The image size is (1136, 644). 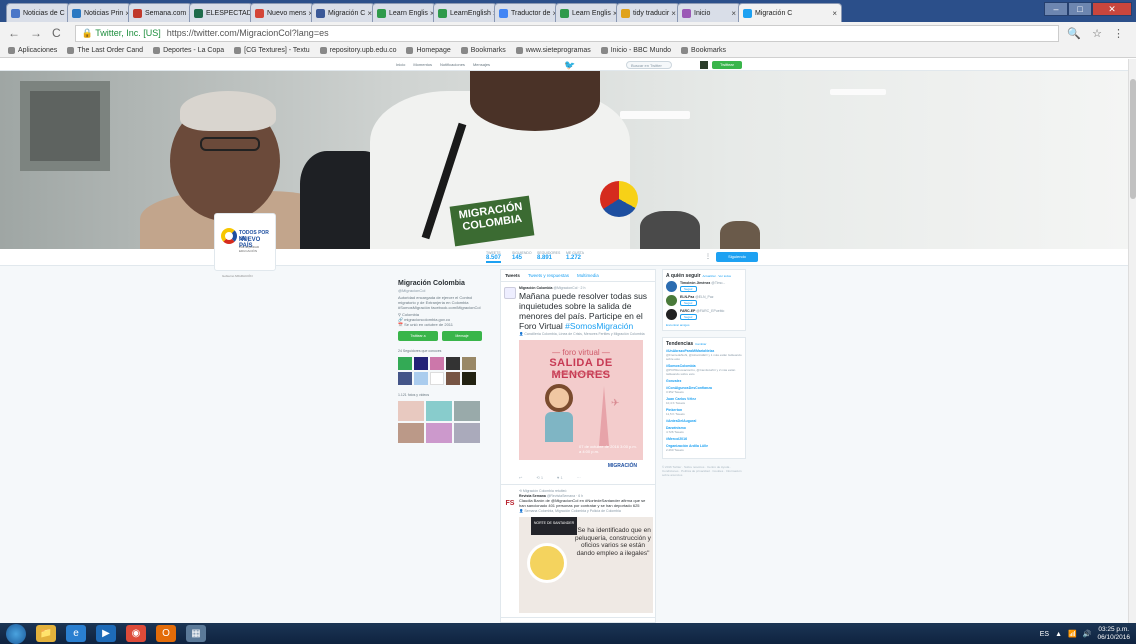 I want to click on profile-stat: Me gusta 1.272, so click(x=575, y=256).